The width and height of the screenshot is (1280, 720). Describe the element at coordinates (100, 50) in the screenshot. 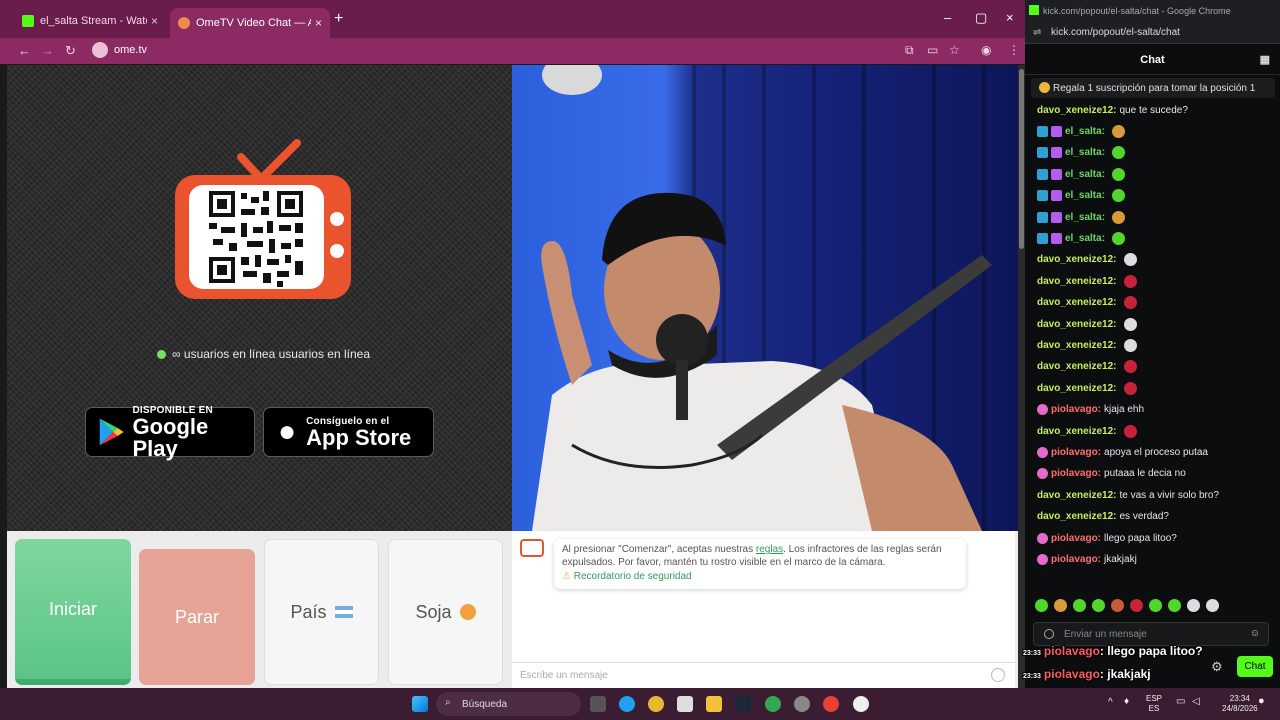

I see `site-info-icon` at that location.